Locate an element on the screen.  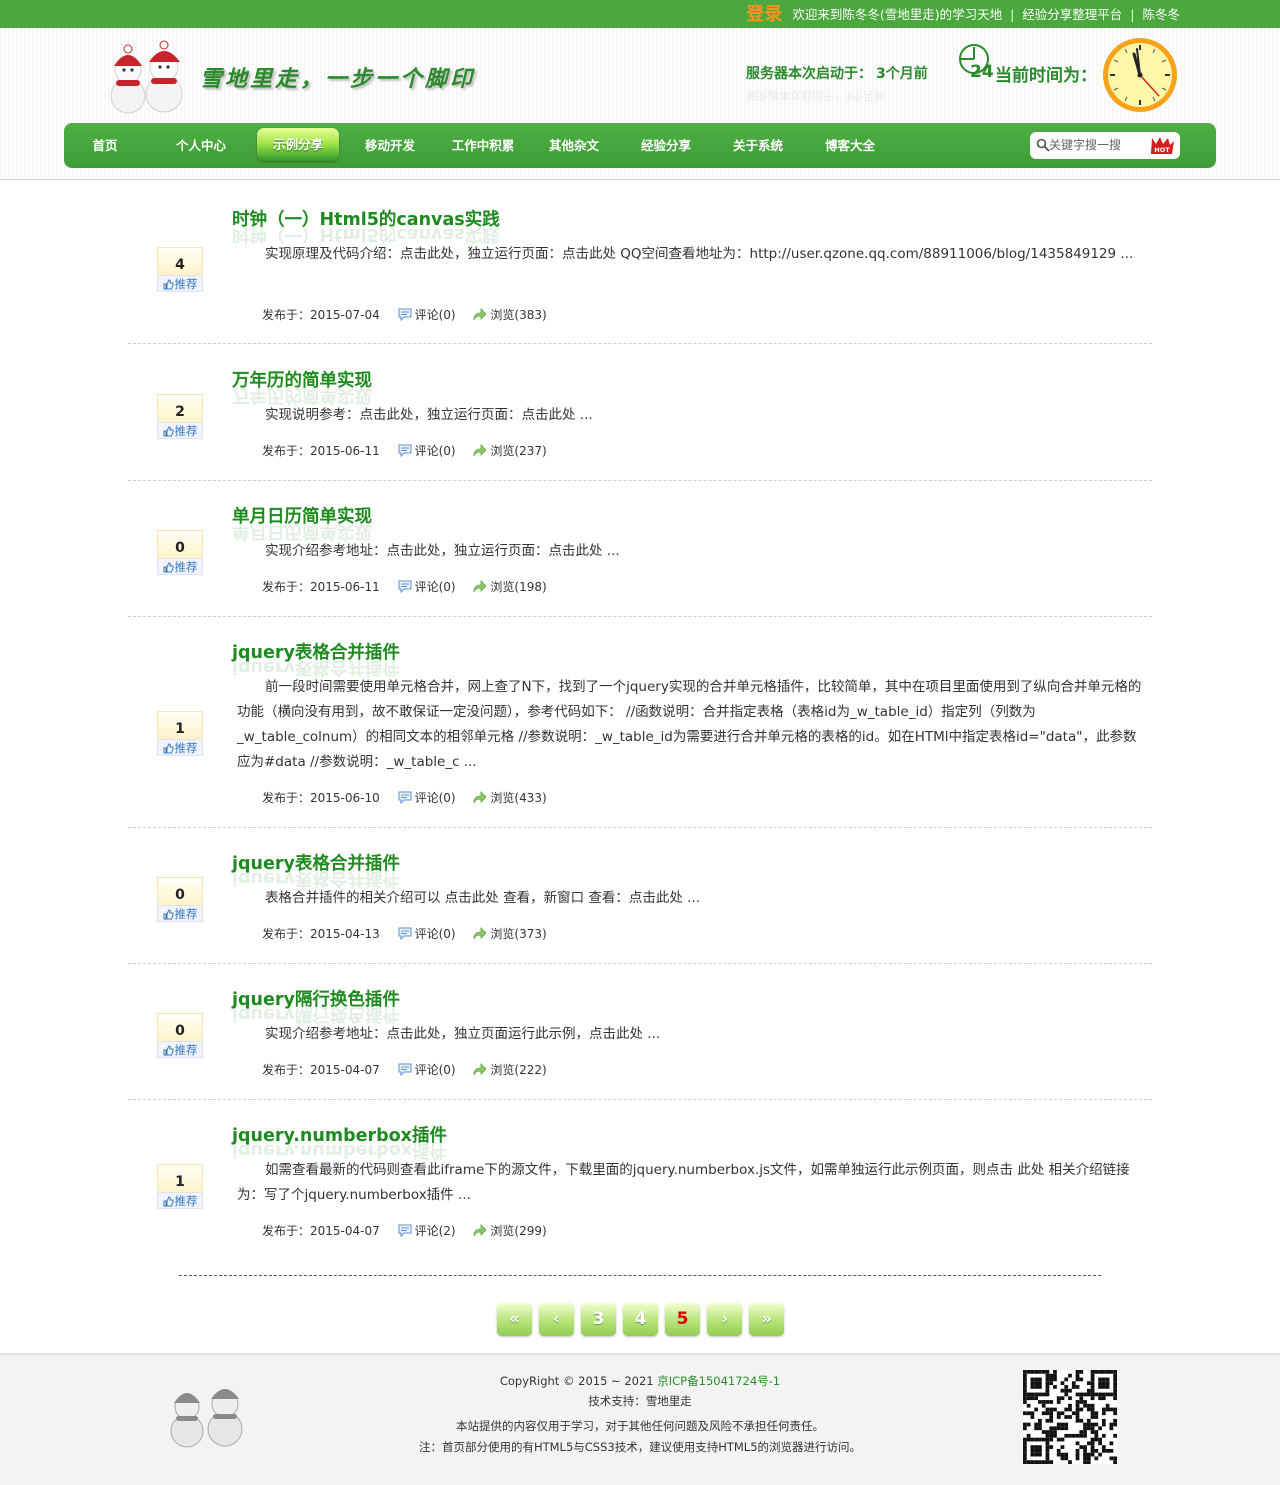
snowman-logo-icon is located at coordinates (146, 79).